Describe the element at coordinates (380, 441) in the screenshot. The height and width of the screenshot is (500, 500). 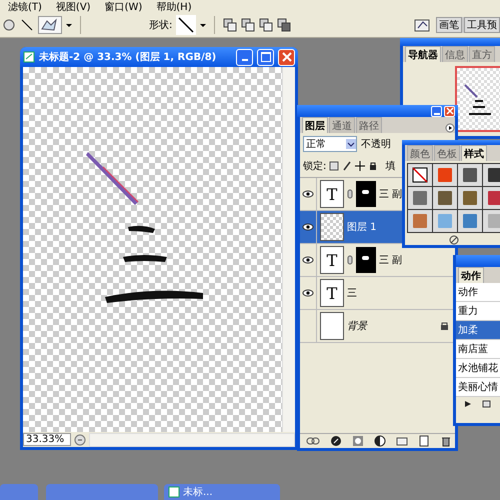
I see `adjustment-layer-icon` at that location.